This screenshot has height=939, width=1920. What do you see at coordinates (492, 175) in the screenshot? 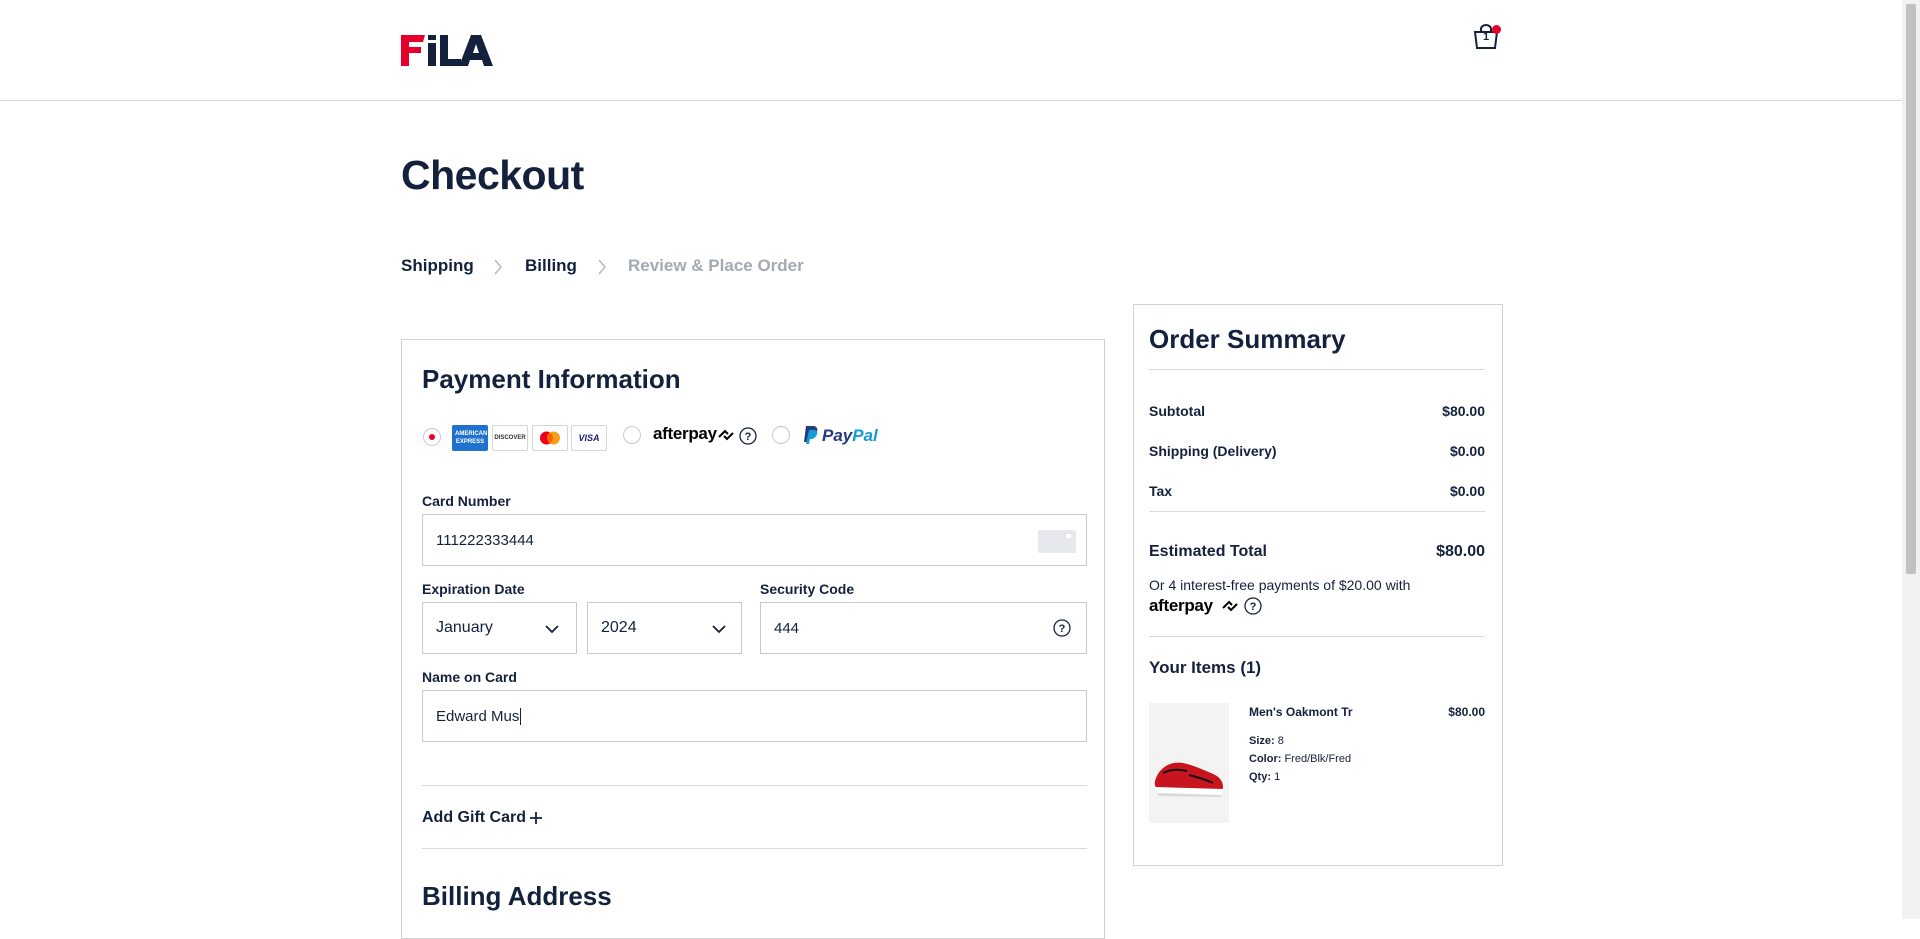
I see `page-title: Checkout` at bounding box center [492, 175].